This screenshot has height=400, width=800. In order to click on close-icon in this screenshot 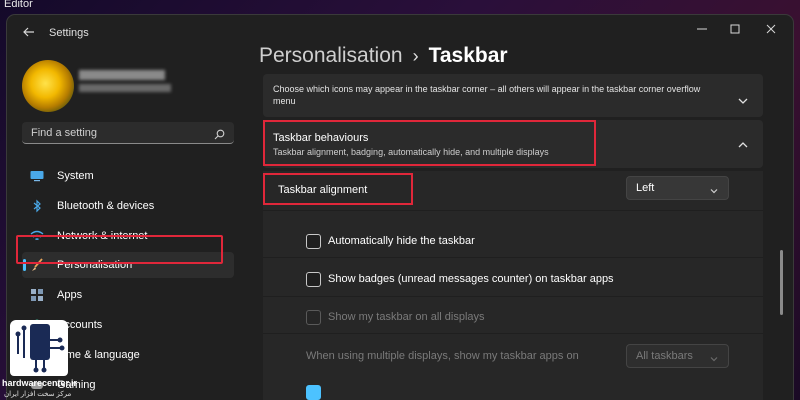, I will do `click(771, 29)`.